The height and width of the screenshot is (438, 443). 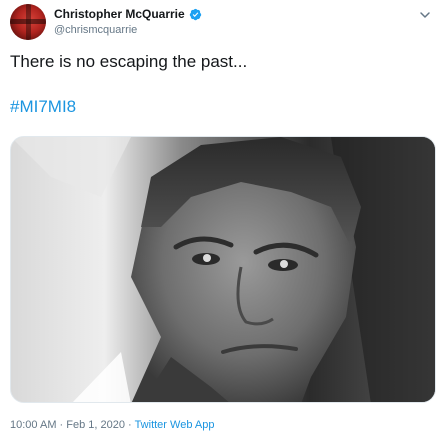 What do you see at coordinates (175, 425) in the screenshot?
I see `tweet-source: Twitter Web App` at bounding box center [175, 425].